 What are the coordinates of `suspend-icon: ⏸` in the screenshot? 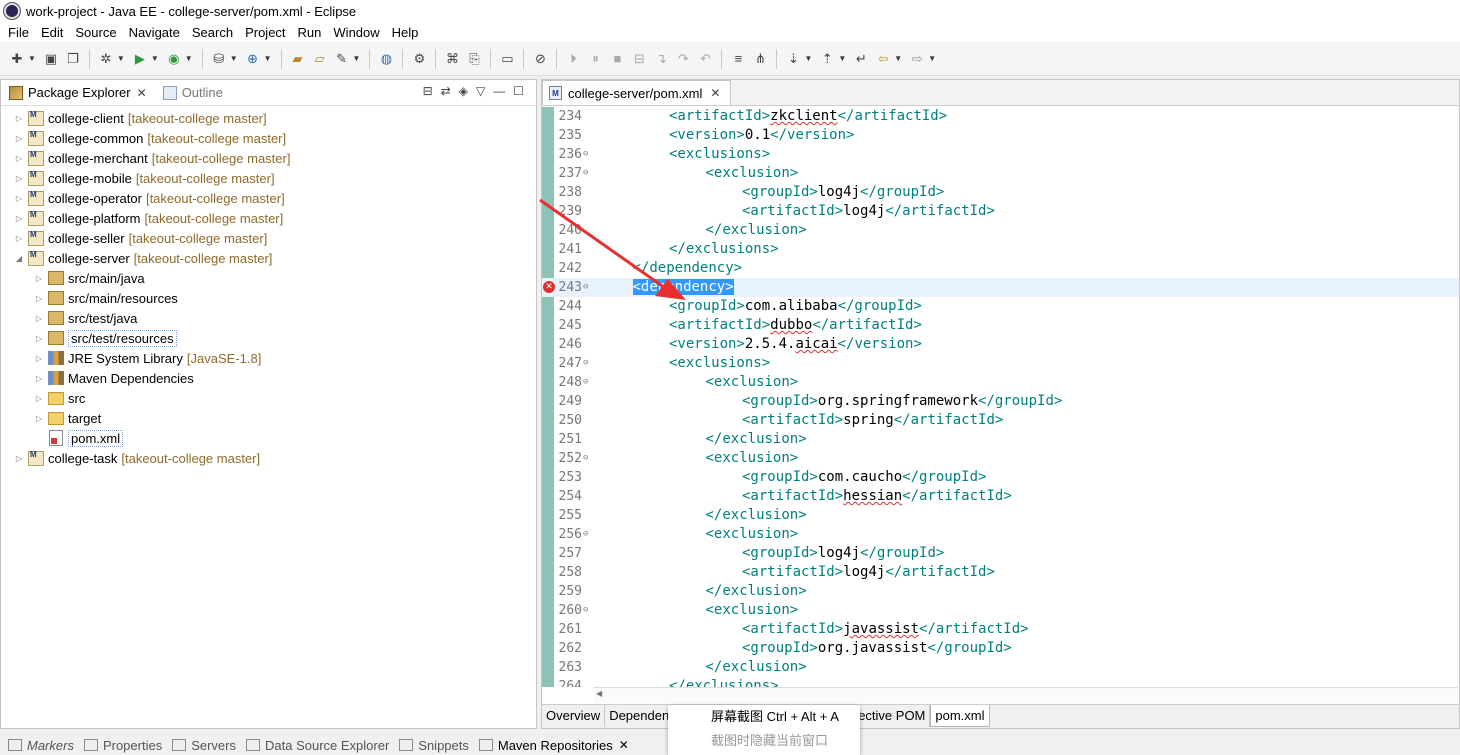 It's located at (595, 59).